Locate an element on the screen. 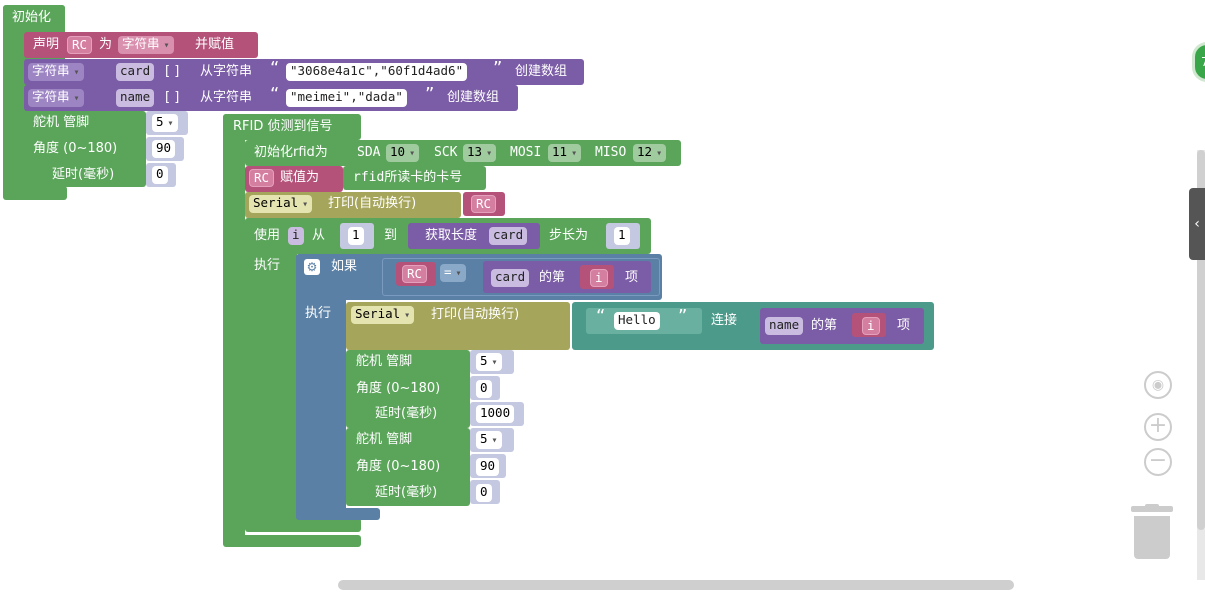 The image size is (1205, 594). array-card-from: 从字符串 is located at coordinates (226, 71).